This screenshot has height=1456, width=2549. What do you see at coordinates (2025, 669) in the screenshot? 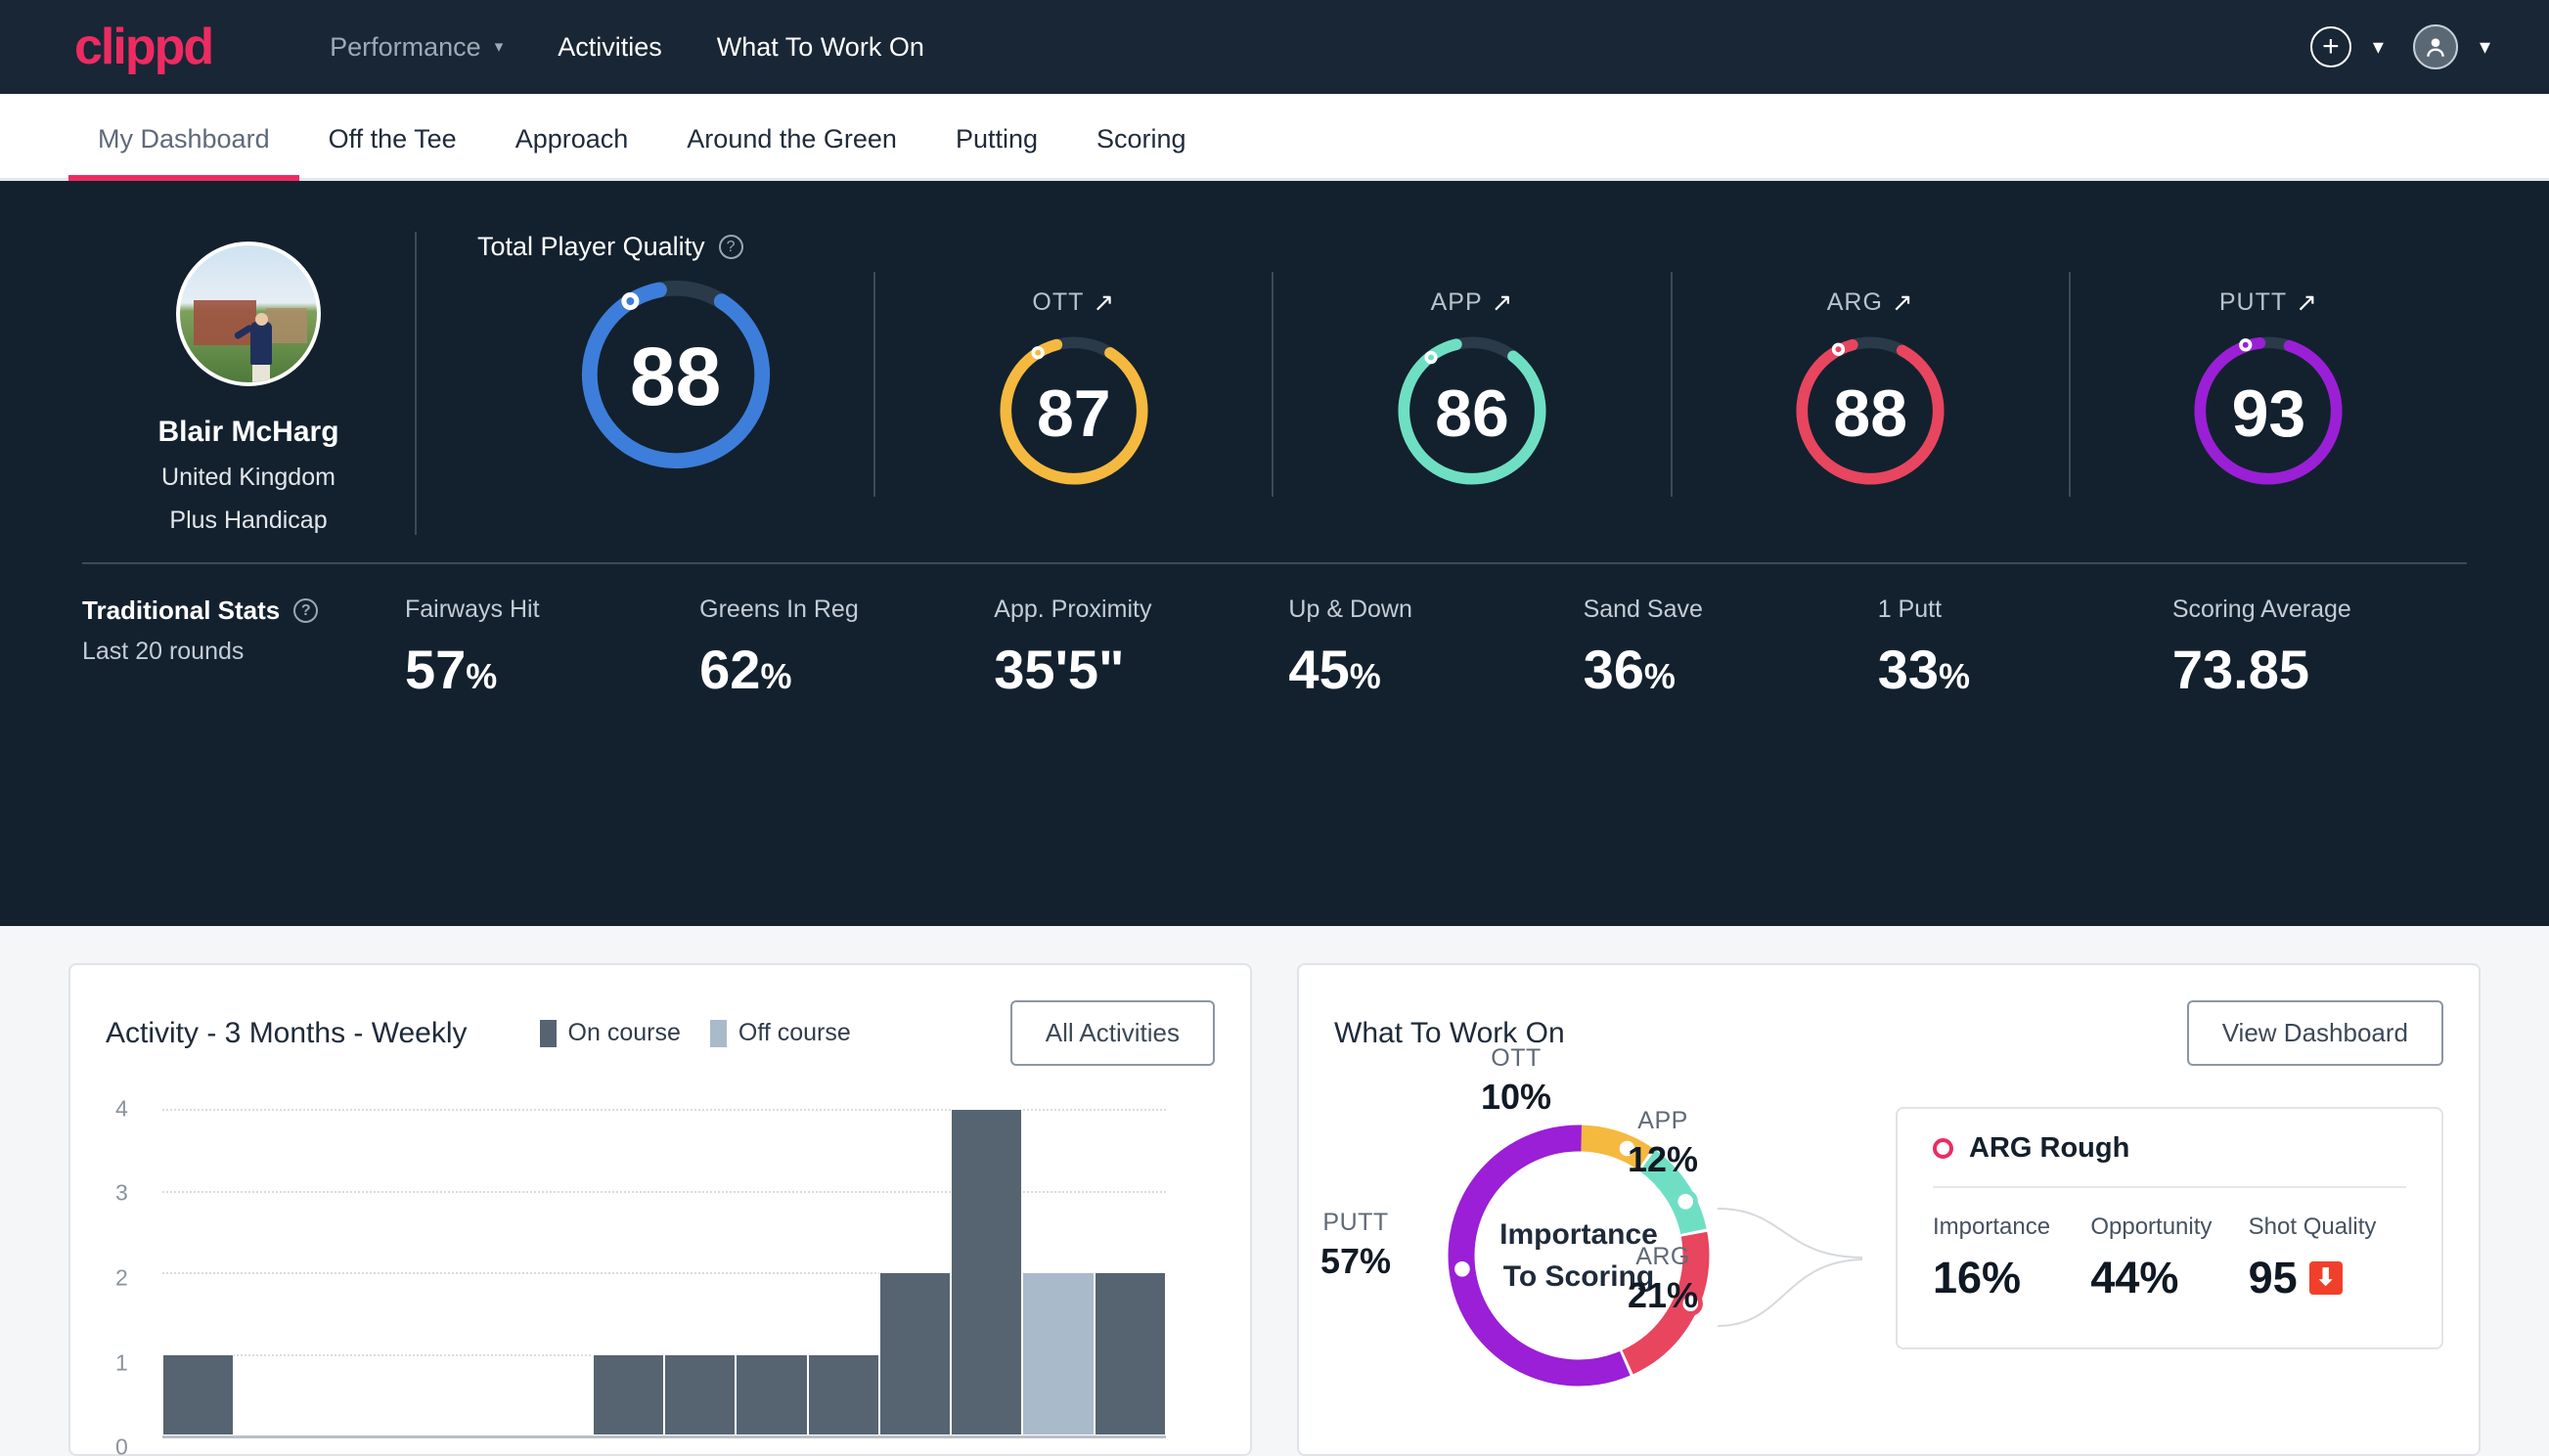
I see `stat-value: 33%` at bounding box center [2025, 669].